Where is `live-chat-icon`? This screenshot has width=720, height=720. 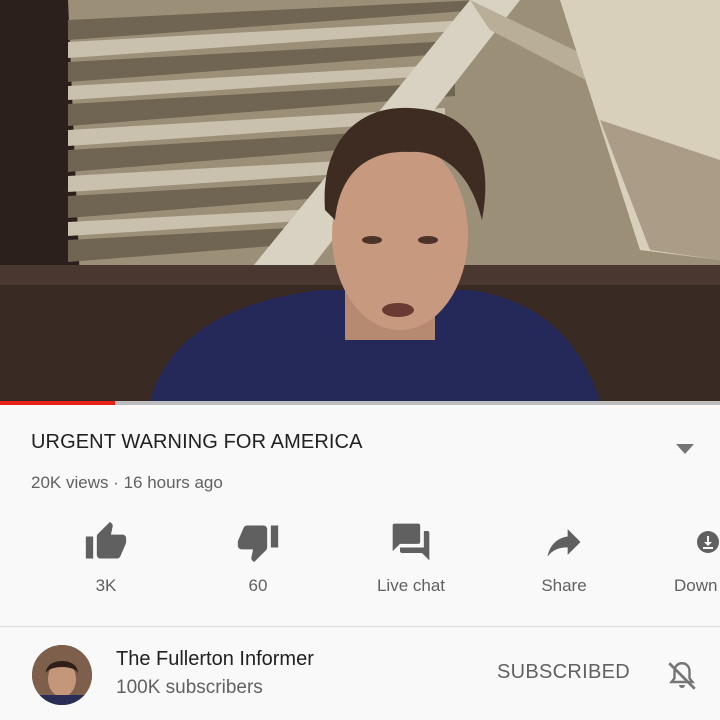
live-chat-icon is located at coordinates (411, 542).